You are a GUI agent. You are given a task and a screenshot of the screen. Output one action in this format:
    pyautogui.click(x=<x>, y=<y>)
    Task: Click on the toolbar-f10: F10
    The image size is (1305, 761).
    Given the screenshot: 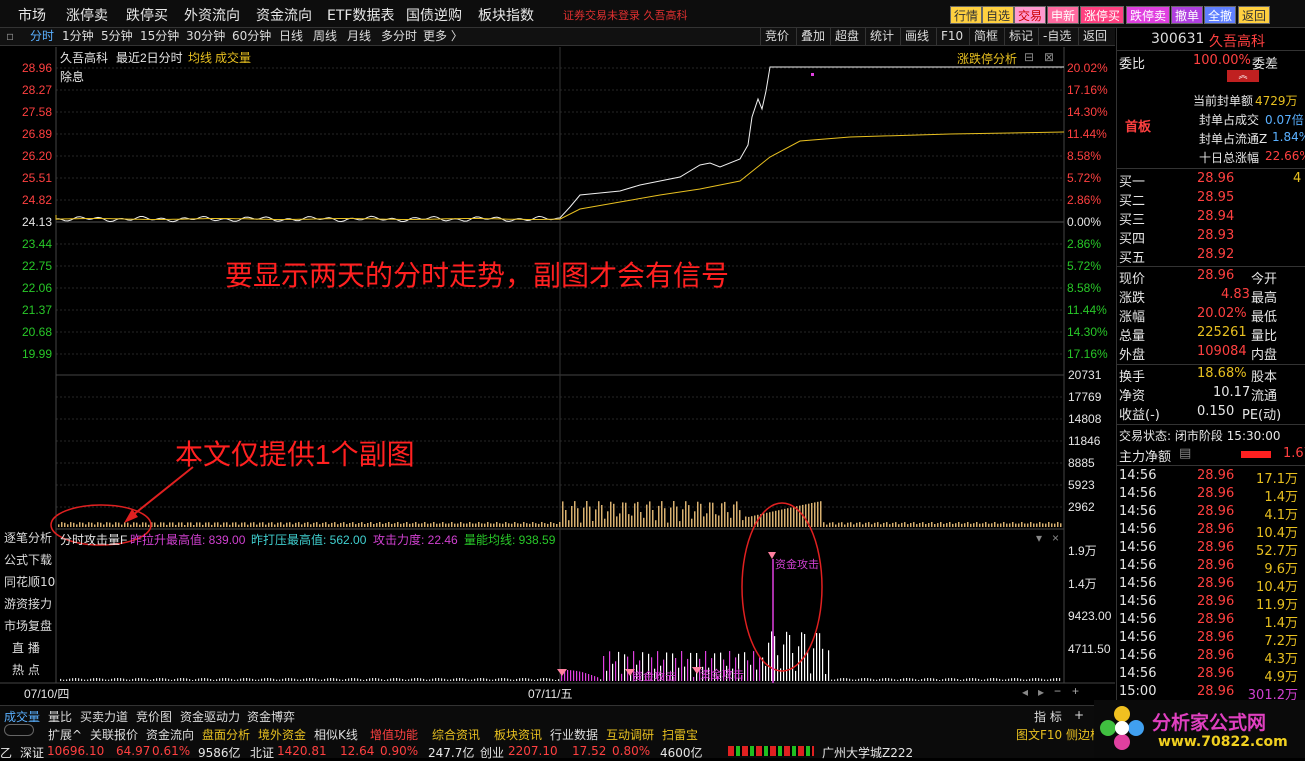 What is the action you would take?
    pyautogui.click(x=949, y=36)
    